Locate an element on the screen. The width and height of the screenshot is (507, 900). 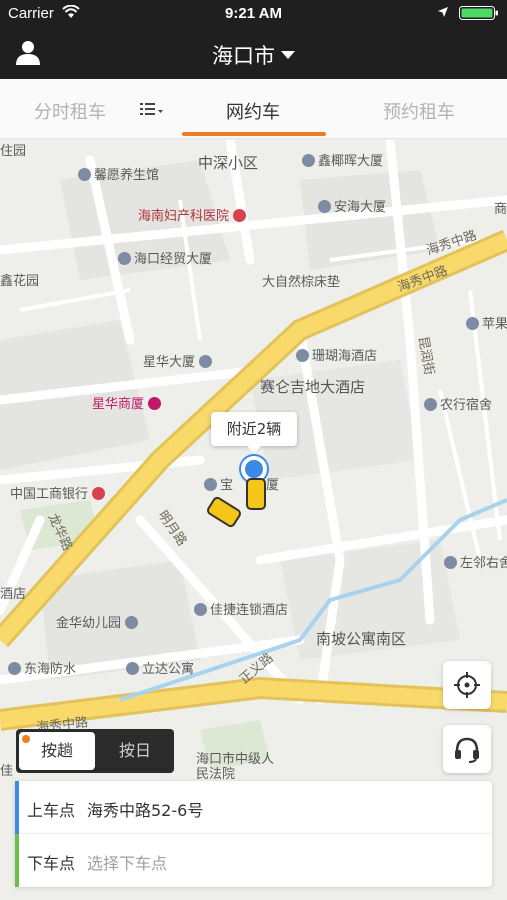
top-bar: Carrier 9:21 AM 海口市 is located at coordinates (253, 39).